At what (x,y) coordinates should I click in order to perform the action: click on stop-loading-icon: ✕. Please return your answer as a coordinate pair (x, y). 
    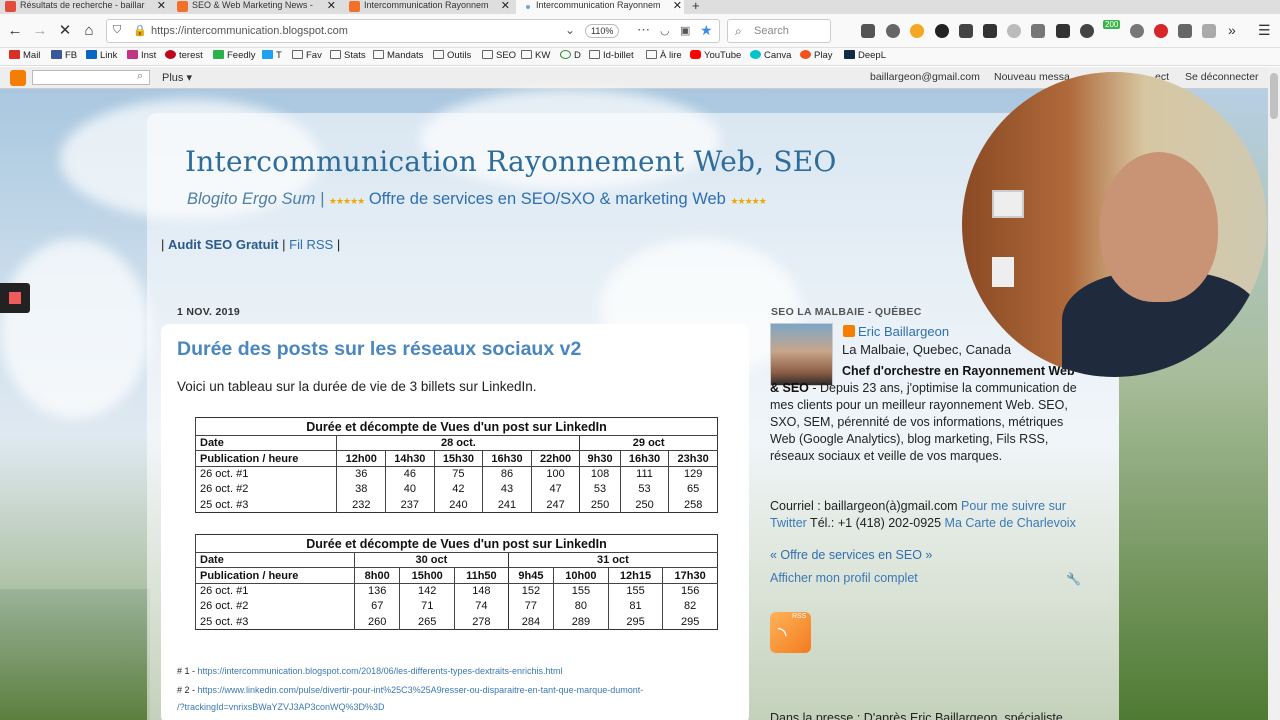
    Looking at the image, I should click on (65, 31).